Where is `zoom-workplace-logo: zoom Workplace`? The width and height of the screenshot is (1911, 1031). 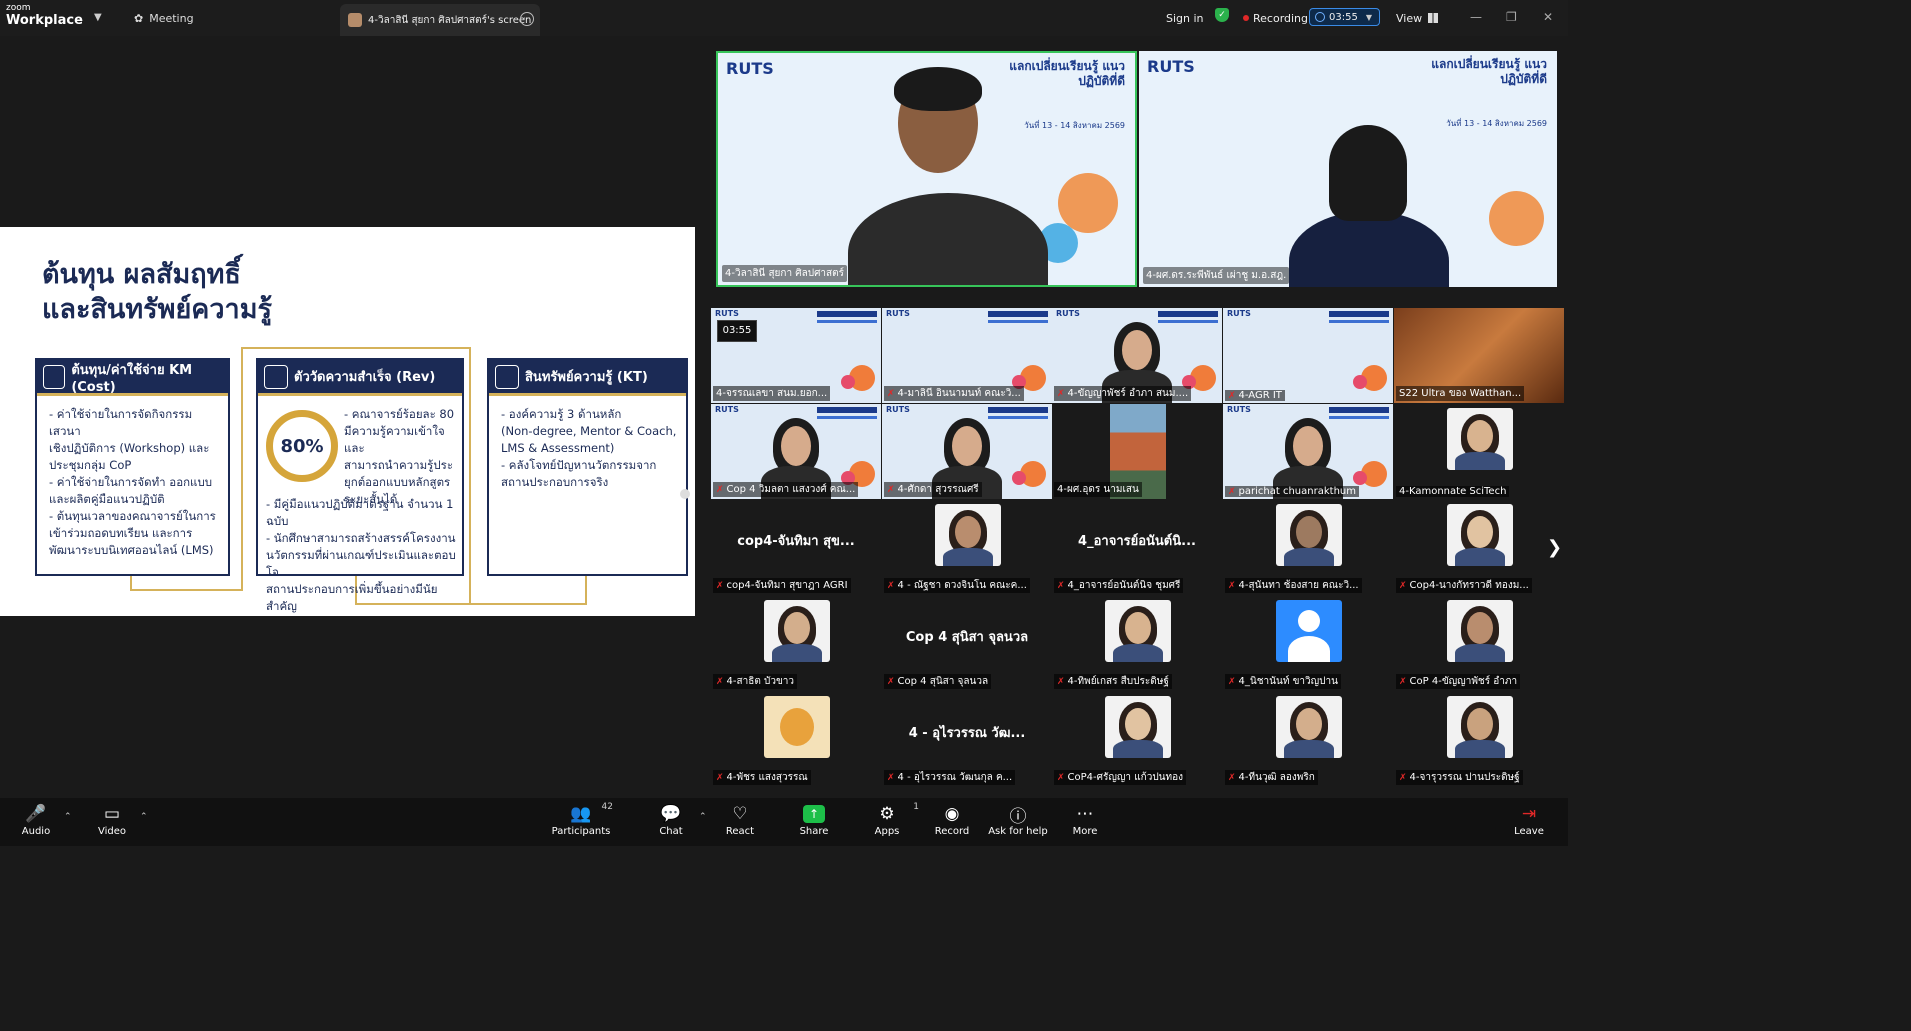 zoom-workplace-logo: zoom Workplace is located at coordinates (44, 15).